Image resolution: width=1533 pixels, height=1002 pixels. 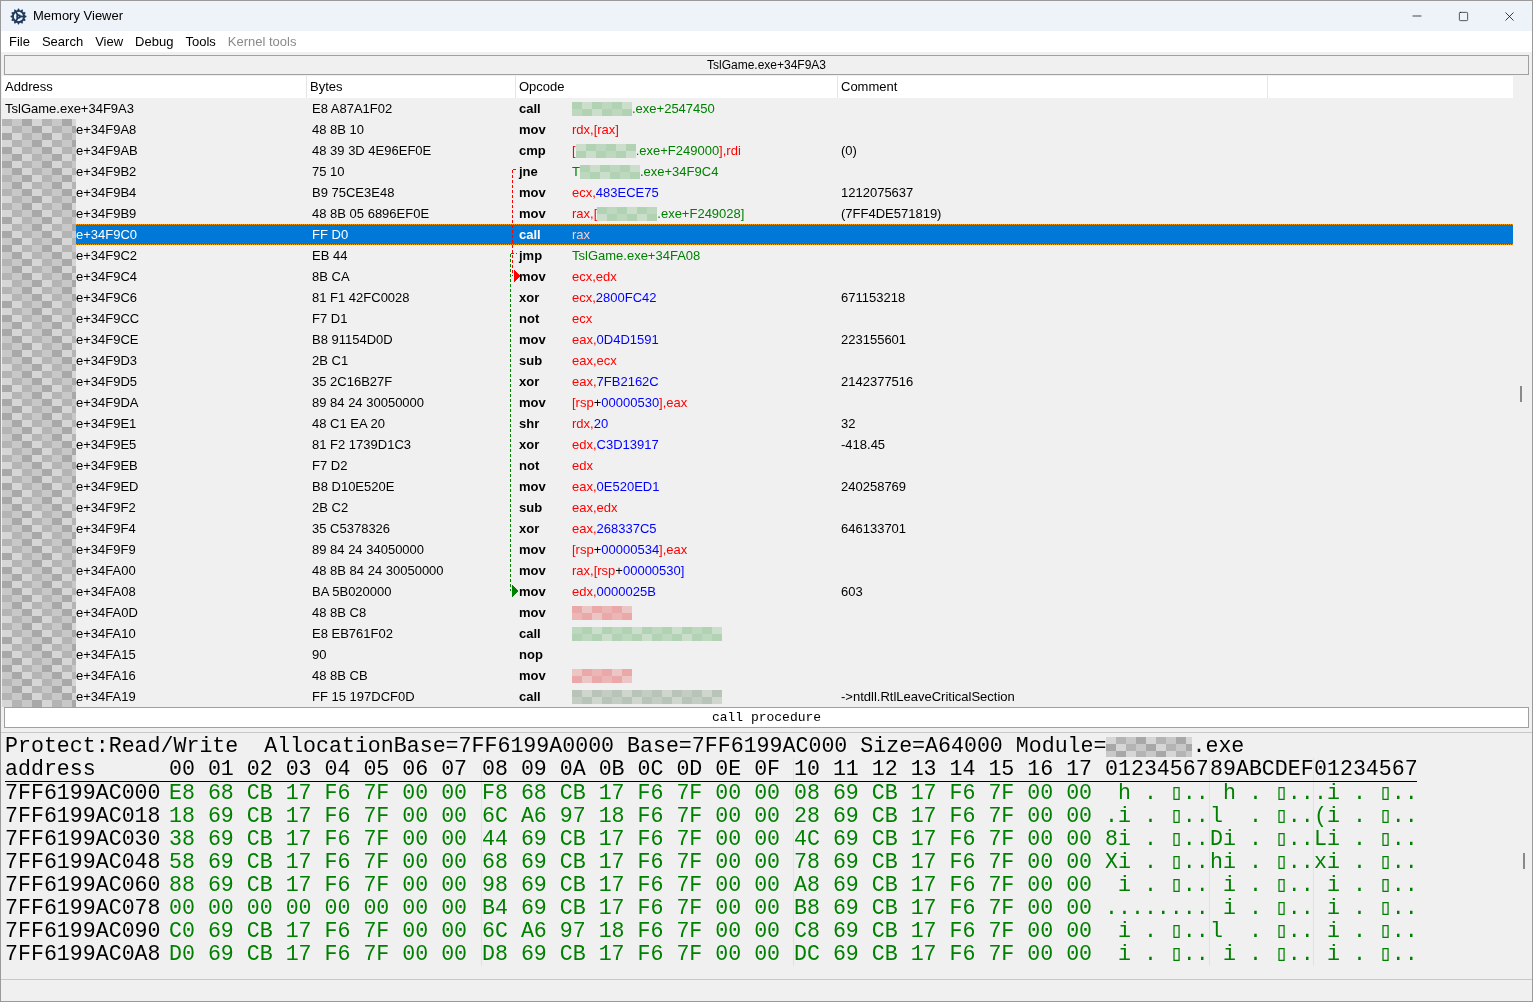 What do you see at coordinates (582, 318) in the screenshot?
I see `operand-text: ecx` at bounding box center [582, 318].